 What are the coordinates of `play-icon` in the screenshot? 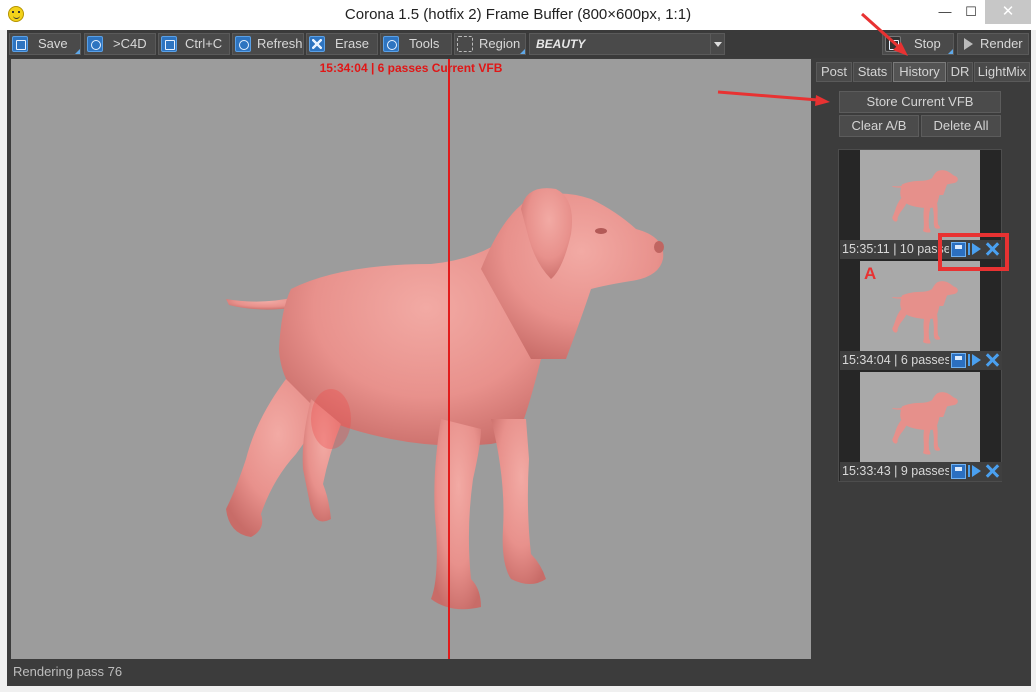 It's located at (968, 44).